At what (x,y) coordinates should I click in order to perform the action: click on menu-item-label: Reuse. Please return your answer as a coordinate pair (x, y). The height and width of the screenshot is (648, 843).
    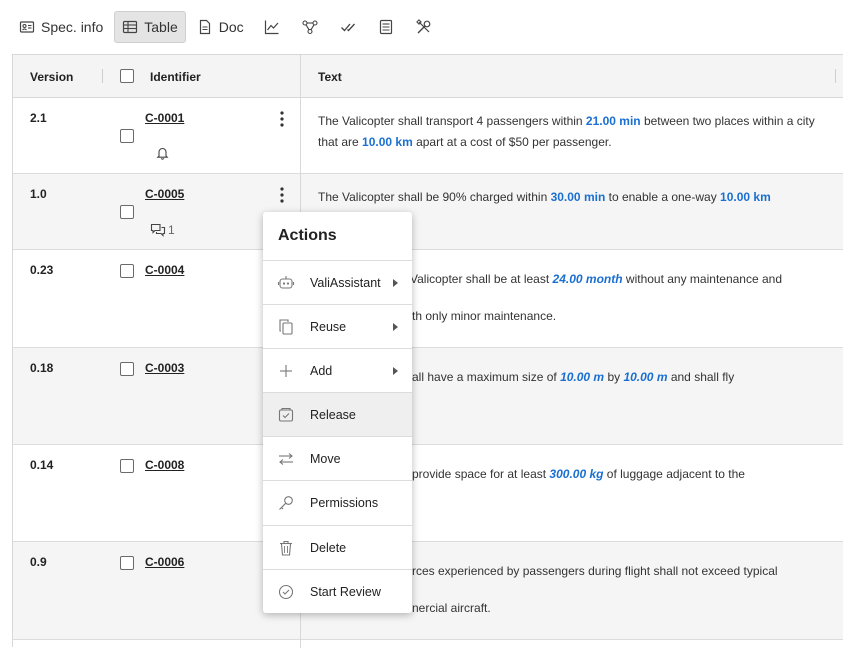
    Looking at the image, I should click on (328, 326).